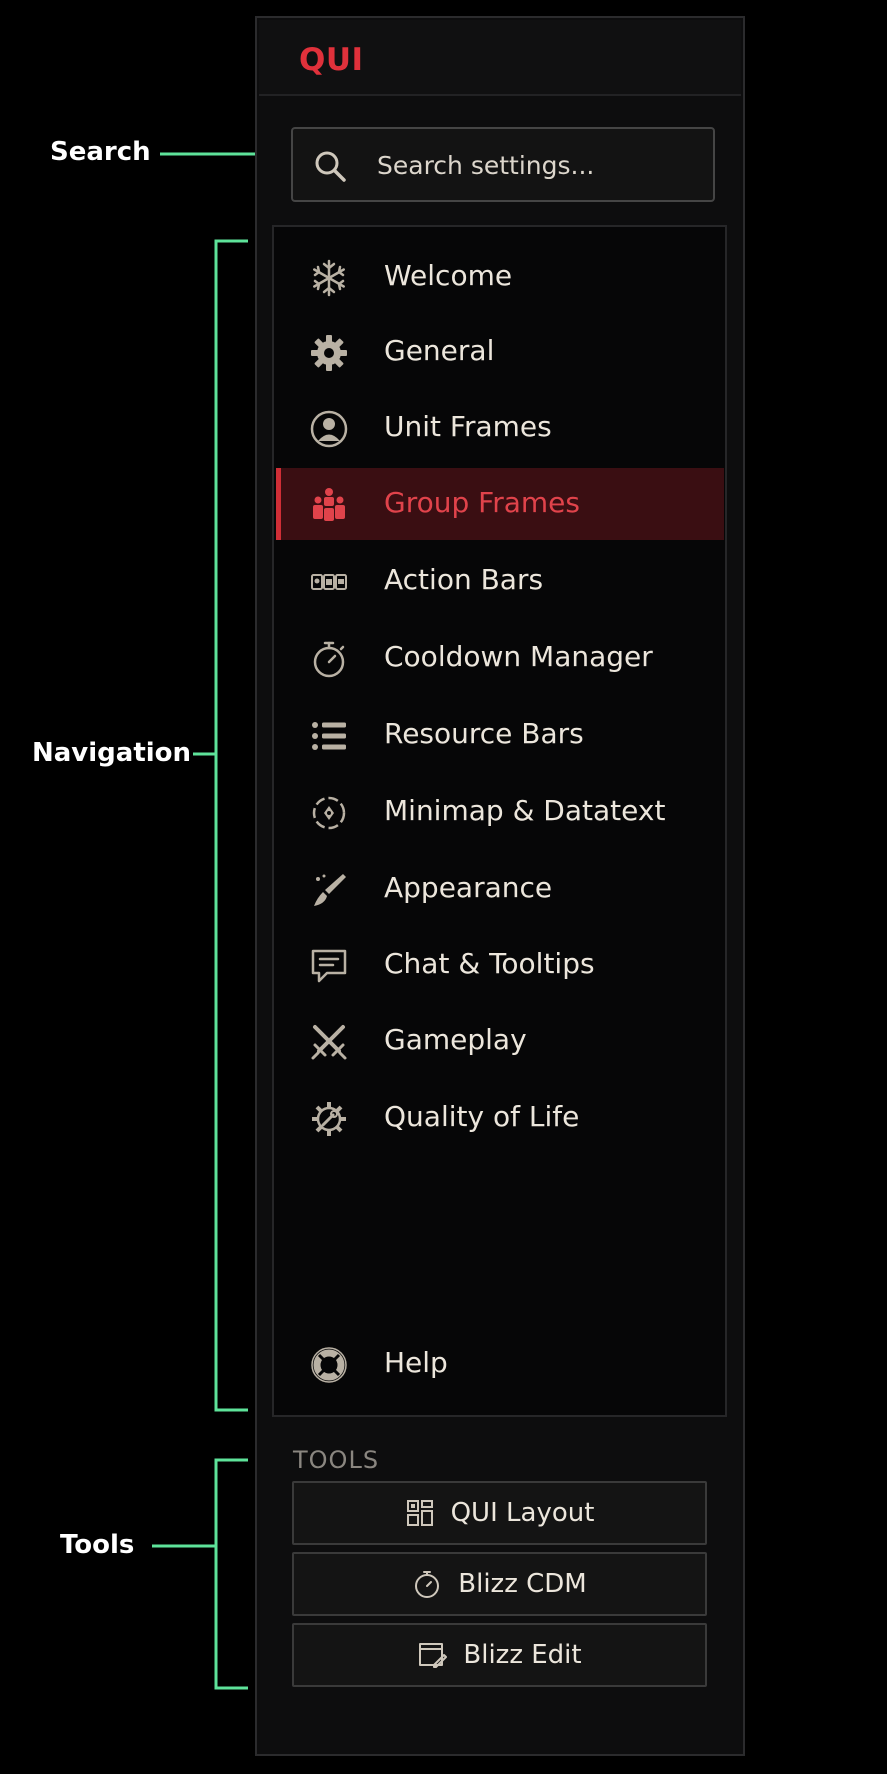 This screenshot has width=887, height=1774. I want to click on nav-item-unit-frames: Unit Frames, so click(500, 428).